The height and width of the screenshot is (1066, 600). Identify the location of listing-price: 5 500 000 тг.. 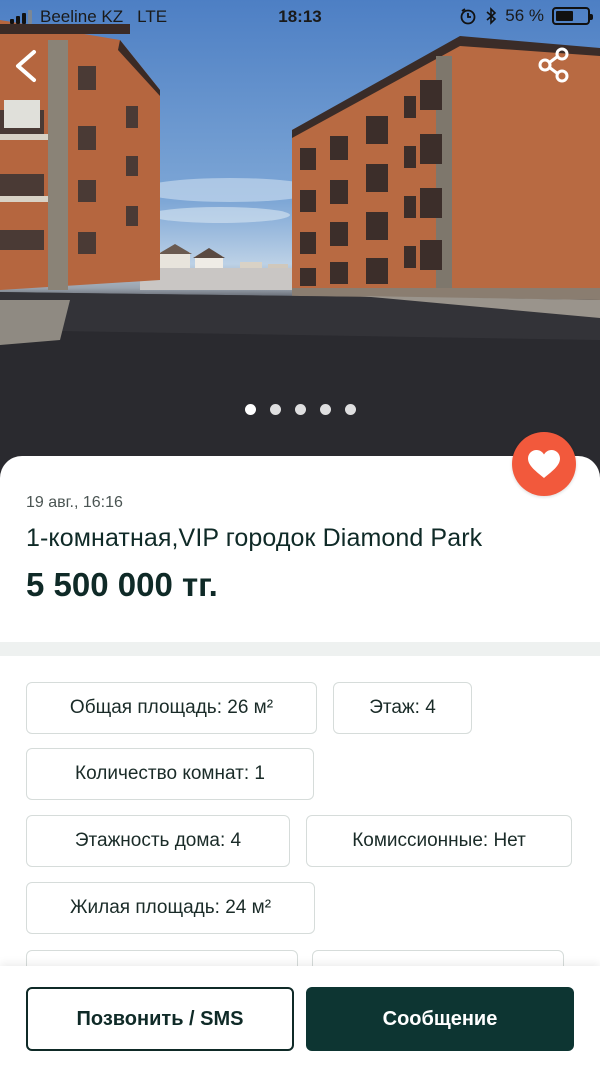
(122, 584).